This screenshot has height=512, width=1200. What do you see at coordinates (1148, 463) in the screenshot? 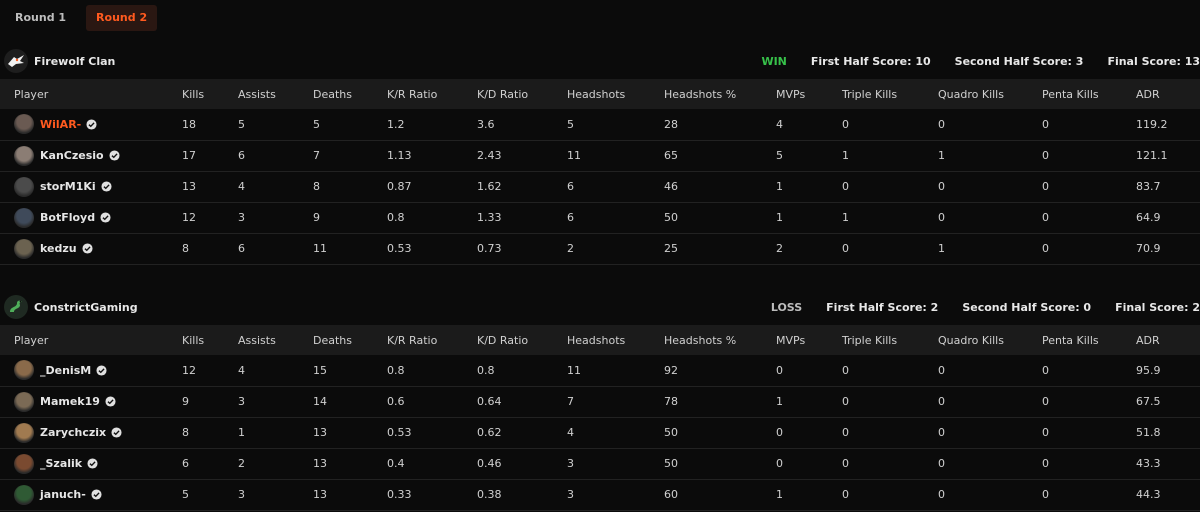
I see `stat-adr: 43.3` at bounding box center [1148, 463].